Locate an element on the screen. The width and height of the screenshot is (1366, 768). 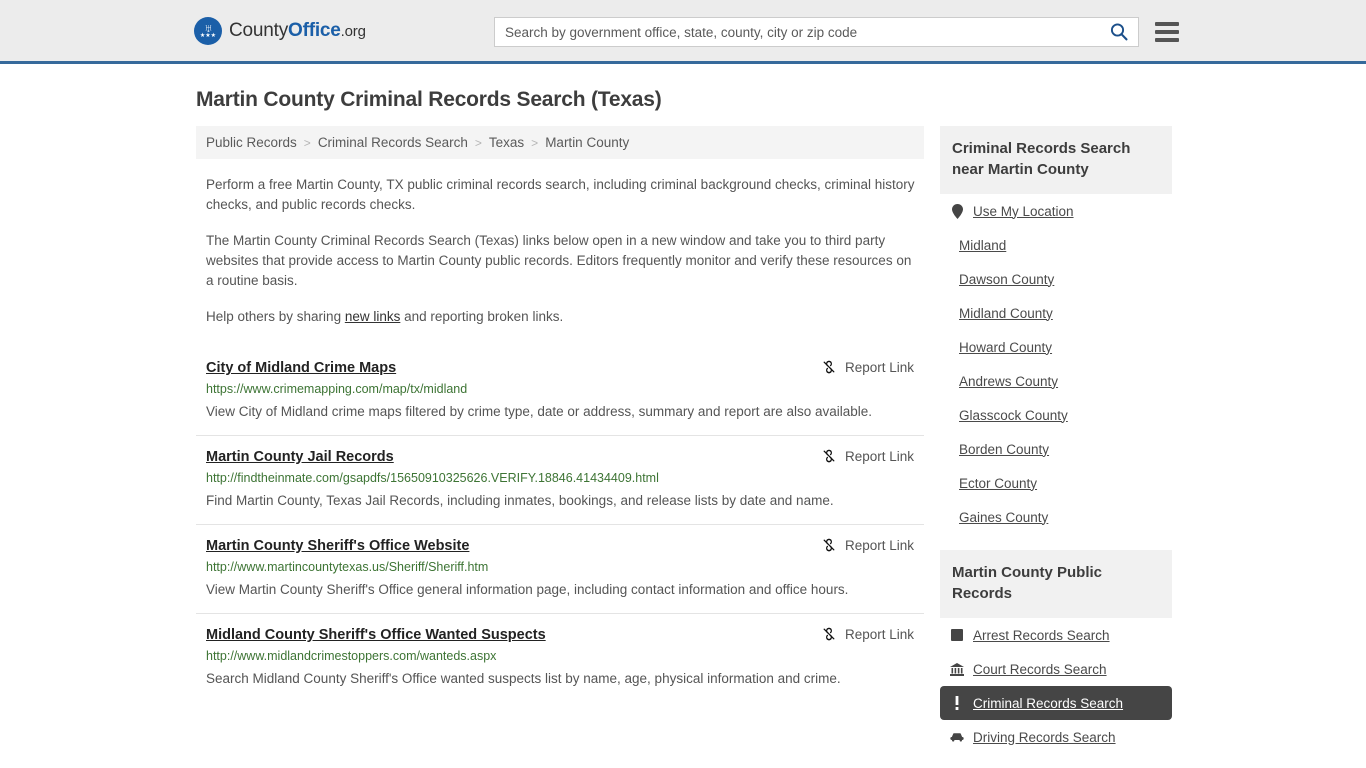
result-title-link: Martin County Jail Records is located at coordinates (300, 457).